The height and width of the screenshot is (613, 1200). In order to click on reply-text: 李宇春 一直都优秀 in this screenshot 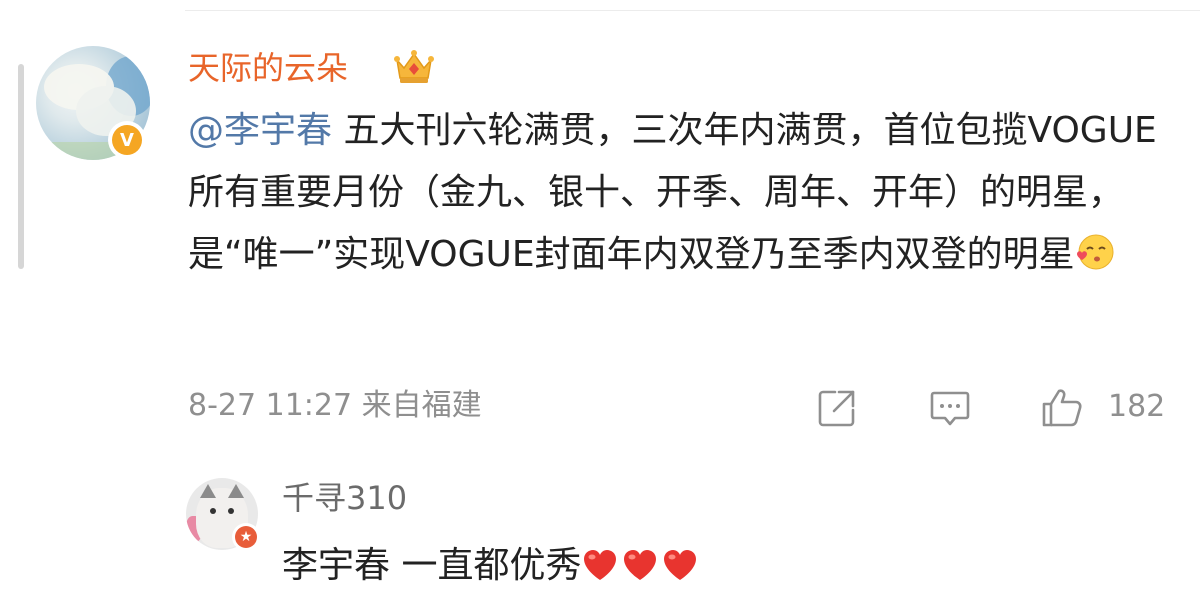, I will do `click(432, 565)`.